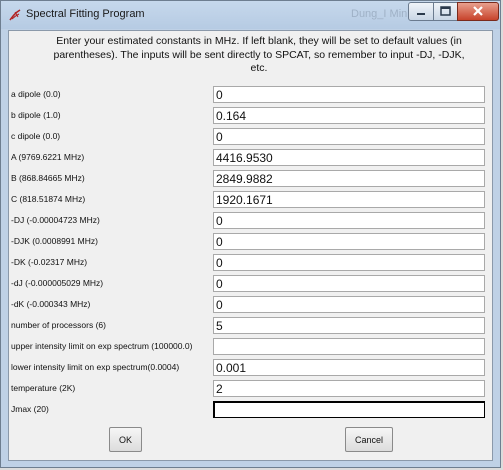  I want to click on dj-input, so click(349, 220).